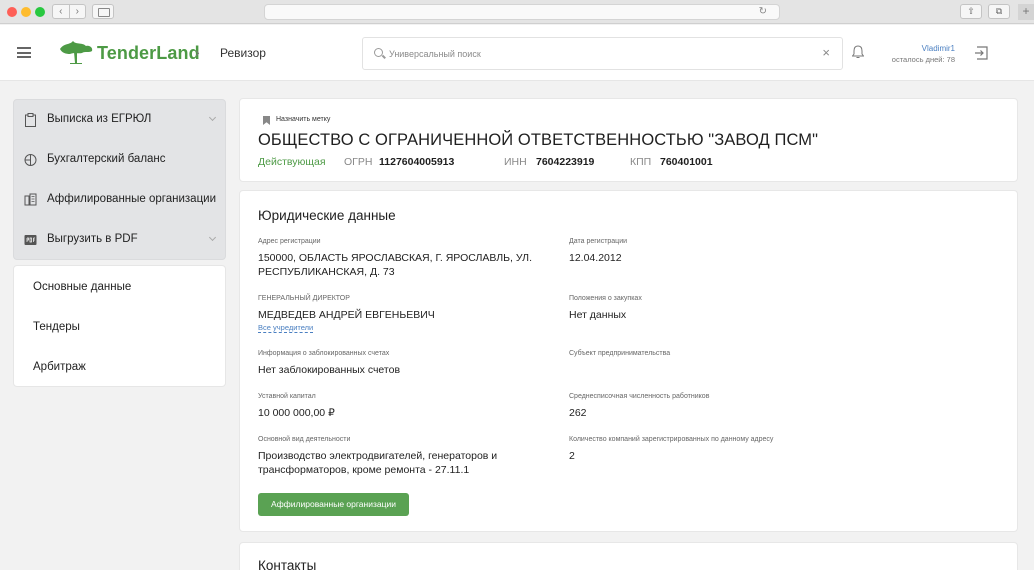 Image resolution: width=1034 pixels, height=570 pixels. What do you see at coordinates (982, 53) in the screenshot?
I see `logout-icon` at bounding box center [982, 53].